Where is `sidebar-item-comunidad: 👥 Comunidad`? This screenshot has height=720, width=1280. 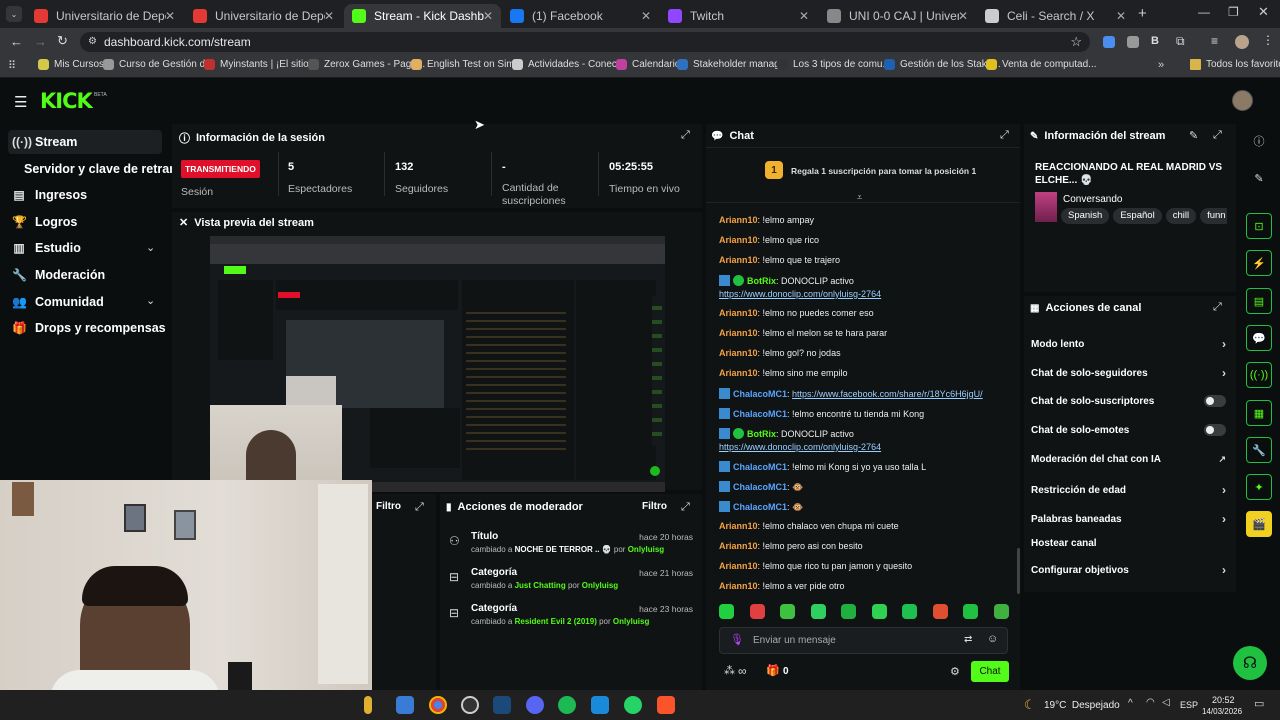
sidebar-item-comunidad: 👥 Comunidad is located at coordinates (58, 302).